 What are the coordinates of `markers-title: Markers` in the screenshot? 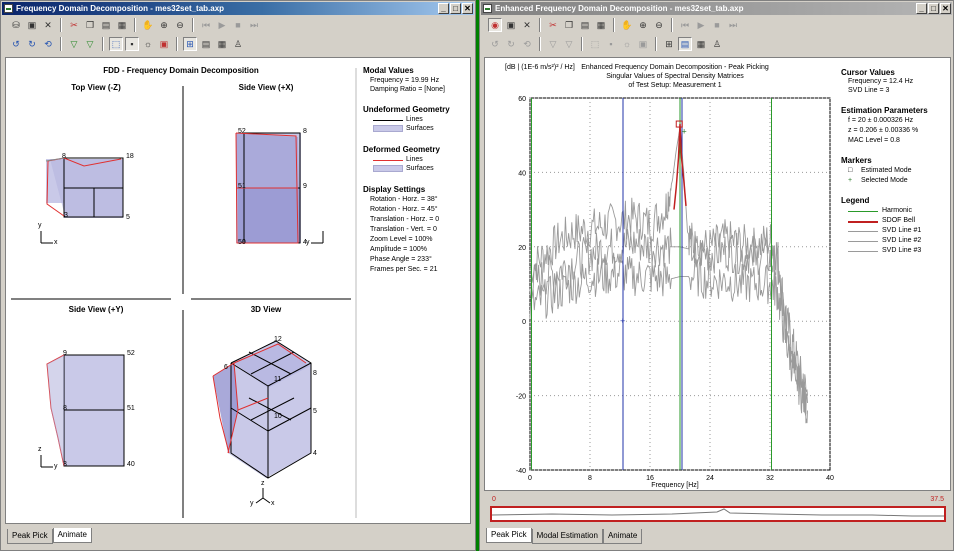 It's located at (856, 160).